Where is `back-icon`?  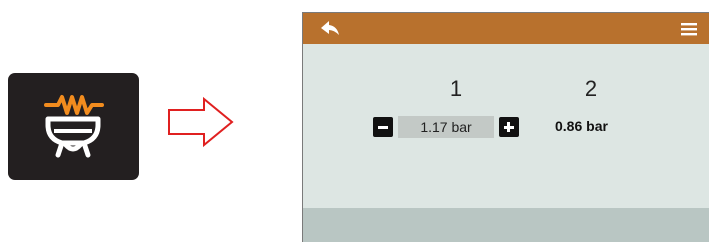 back-icon is located at coordinates (330, 29).